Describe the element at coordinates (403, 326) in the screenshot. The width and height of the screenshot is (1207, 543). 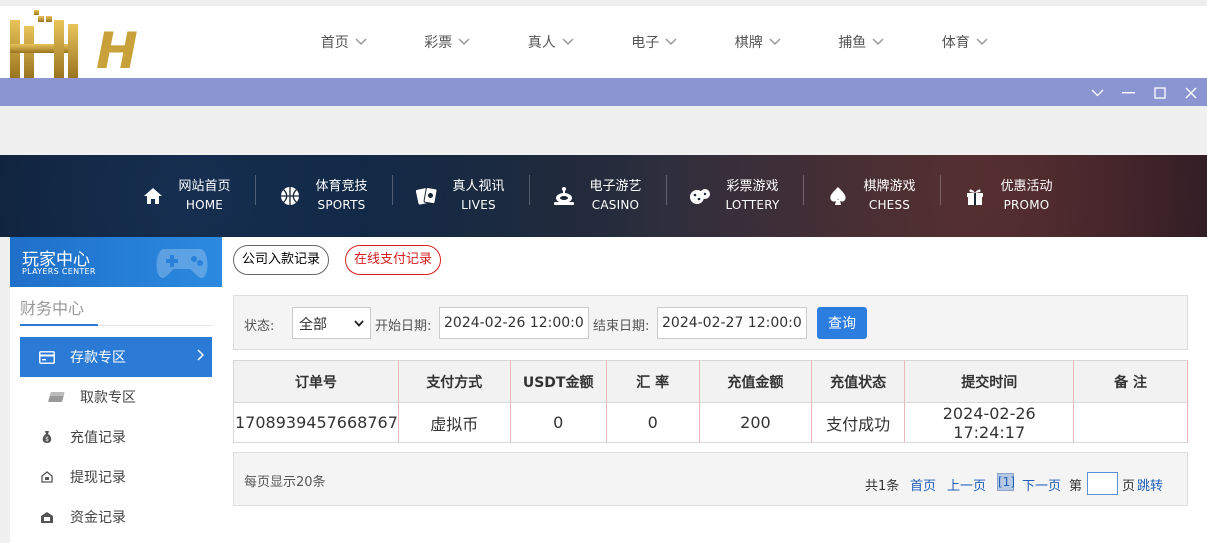
I see `start-date-label: 开始日期:` at that location.